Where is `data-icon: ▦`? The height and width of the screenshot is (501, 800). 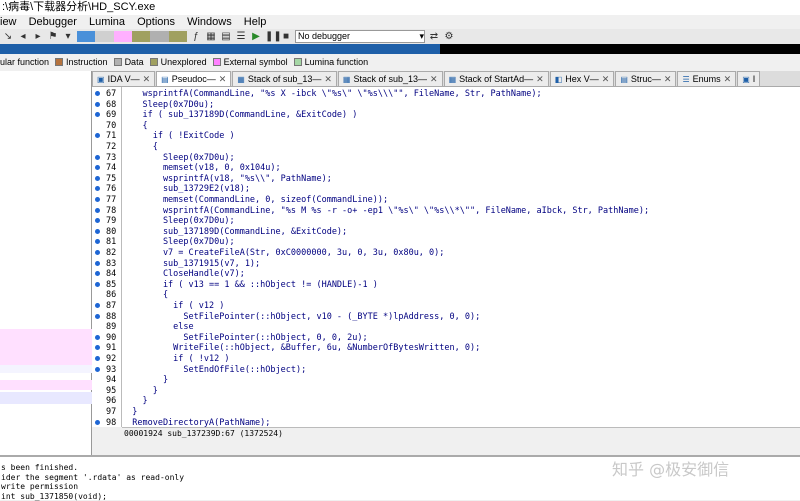 data-icon: ▦ is located at coordinates (211, 36).